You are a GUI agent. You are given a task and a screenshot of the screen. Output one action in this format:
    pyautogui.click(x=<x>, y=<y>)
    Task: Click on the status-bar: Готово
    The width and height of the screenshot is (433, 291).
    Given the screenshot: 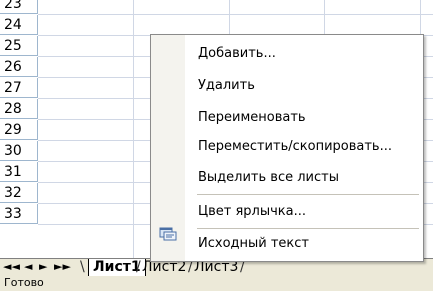 What is the action you would take?
    pyautogui.click(x=216, y=283)
    